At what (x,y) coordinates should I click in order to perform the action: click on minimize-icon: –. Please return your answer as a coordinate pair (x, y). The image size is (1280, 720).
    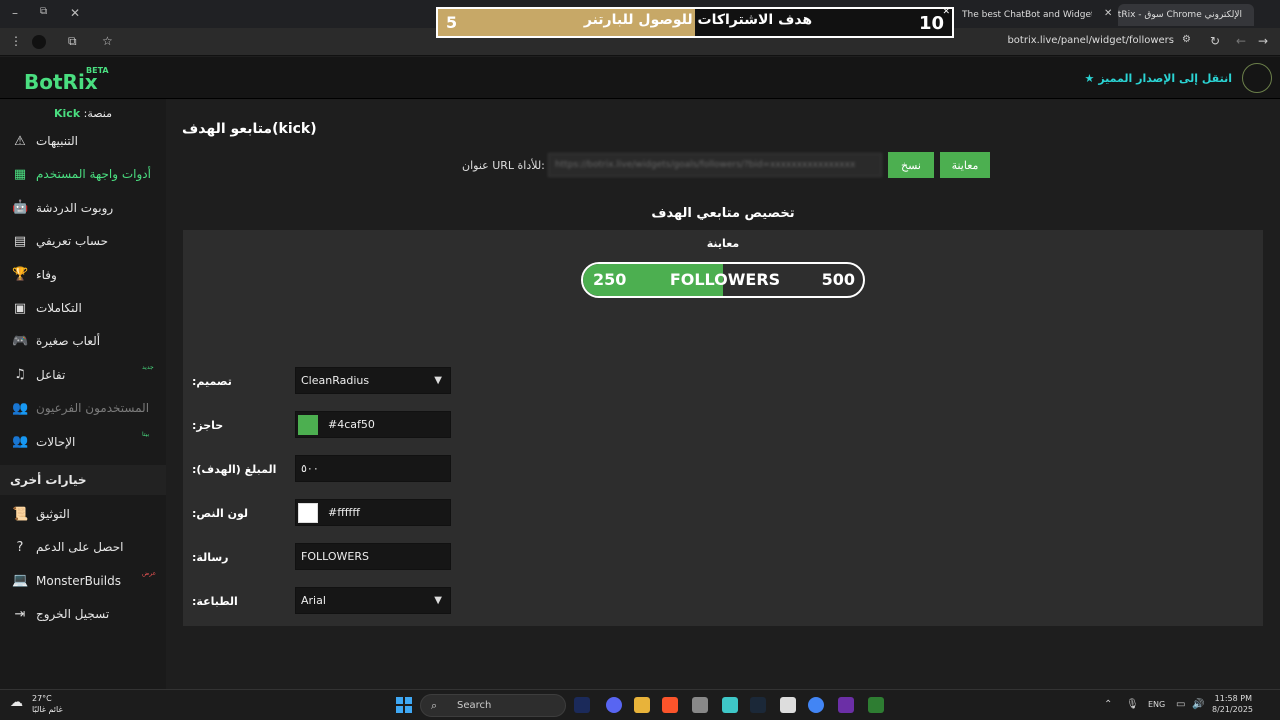
    Looking at the image, I should click on (15, 13).